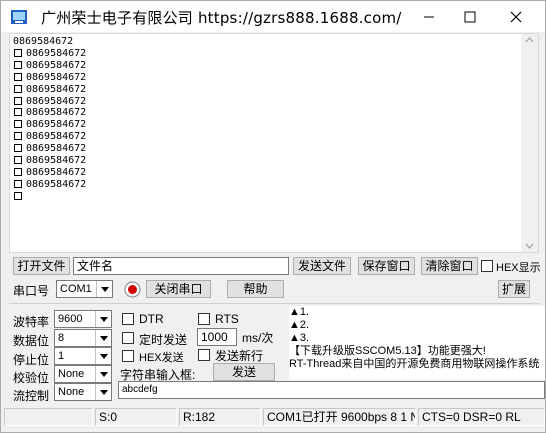 This screenshot has width=546, height=433. What do you see at coordinates (61, 356) in the screenshot?
I see `stop-bits-value: 1` at bounding box center [61, 356].